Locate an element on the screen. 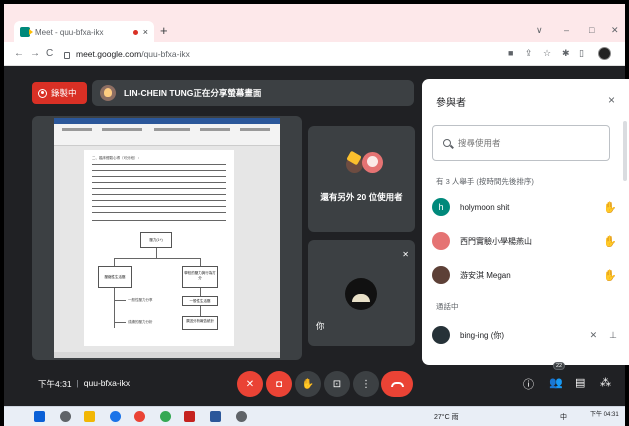 This screenshot has height=426, width=629. forward-arrow-icon: → is located at coordinates (35, 53).